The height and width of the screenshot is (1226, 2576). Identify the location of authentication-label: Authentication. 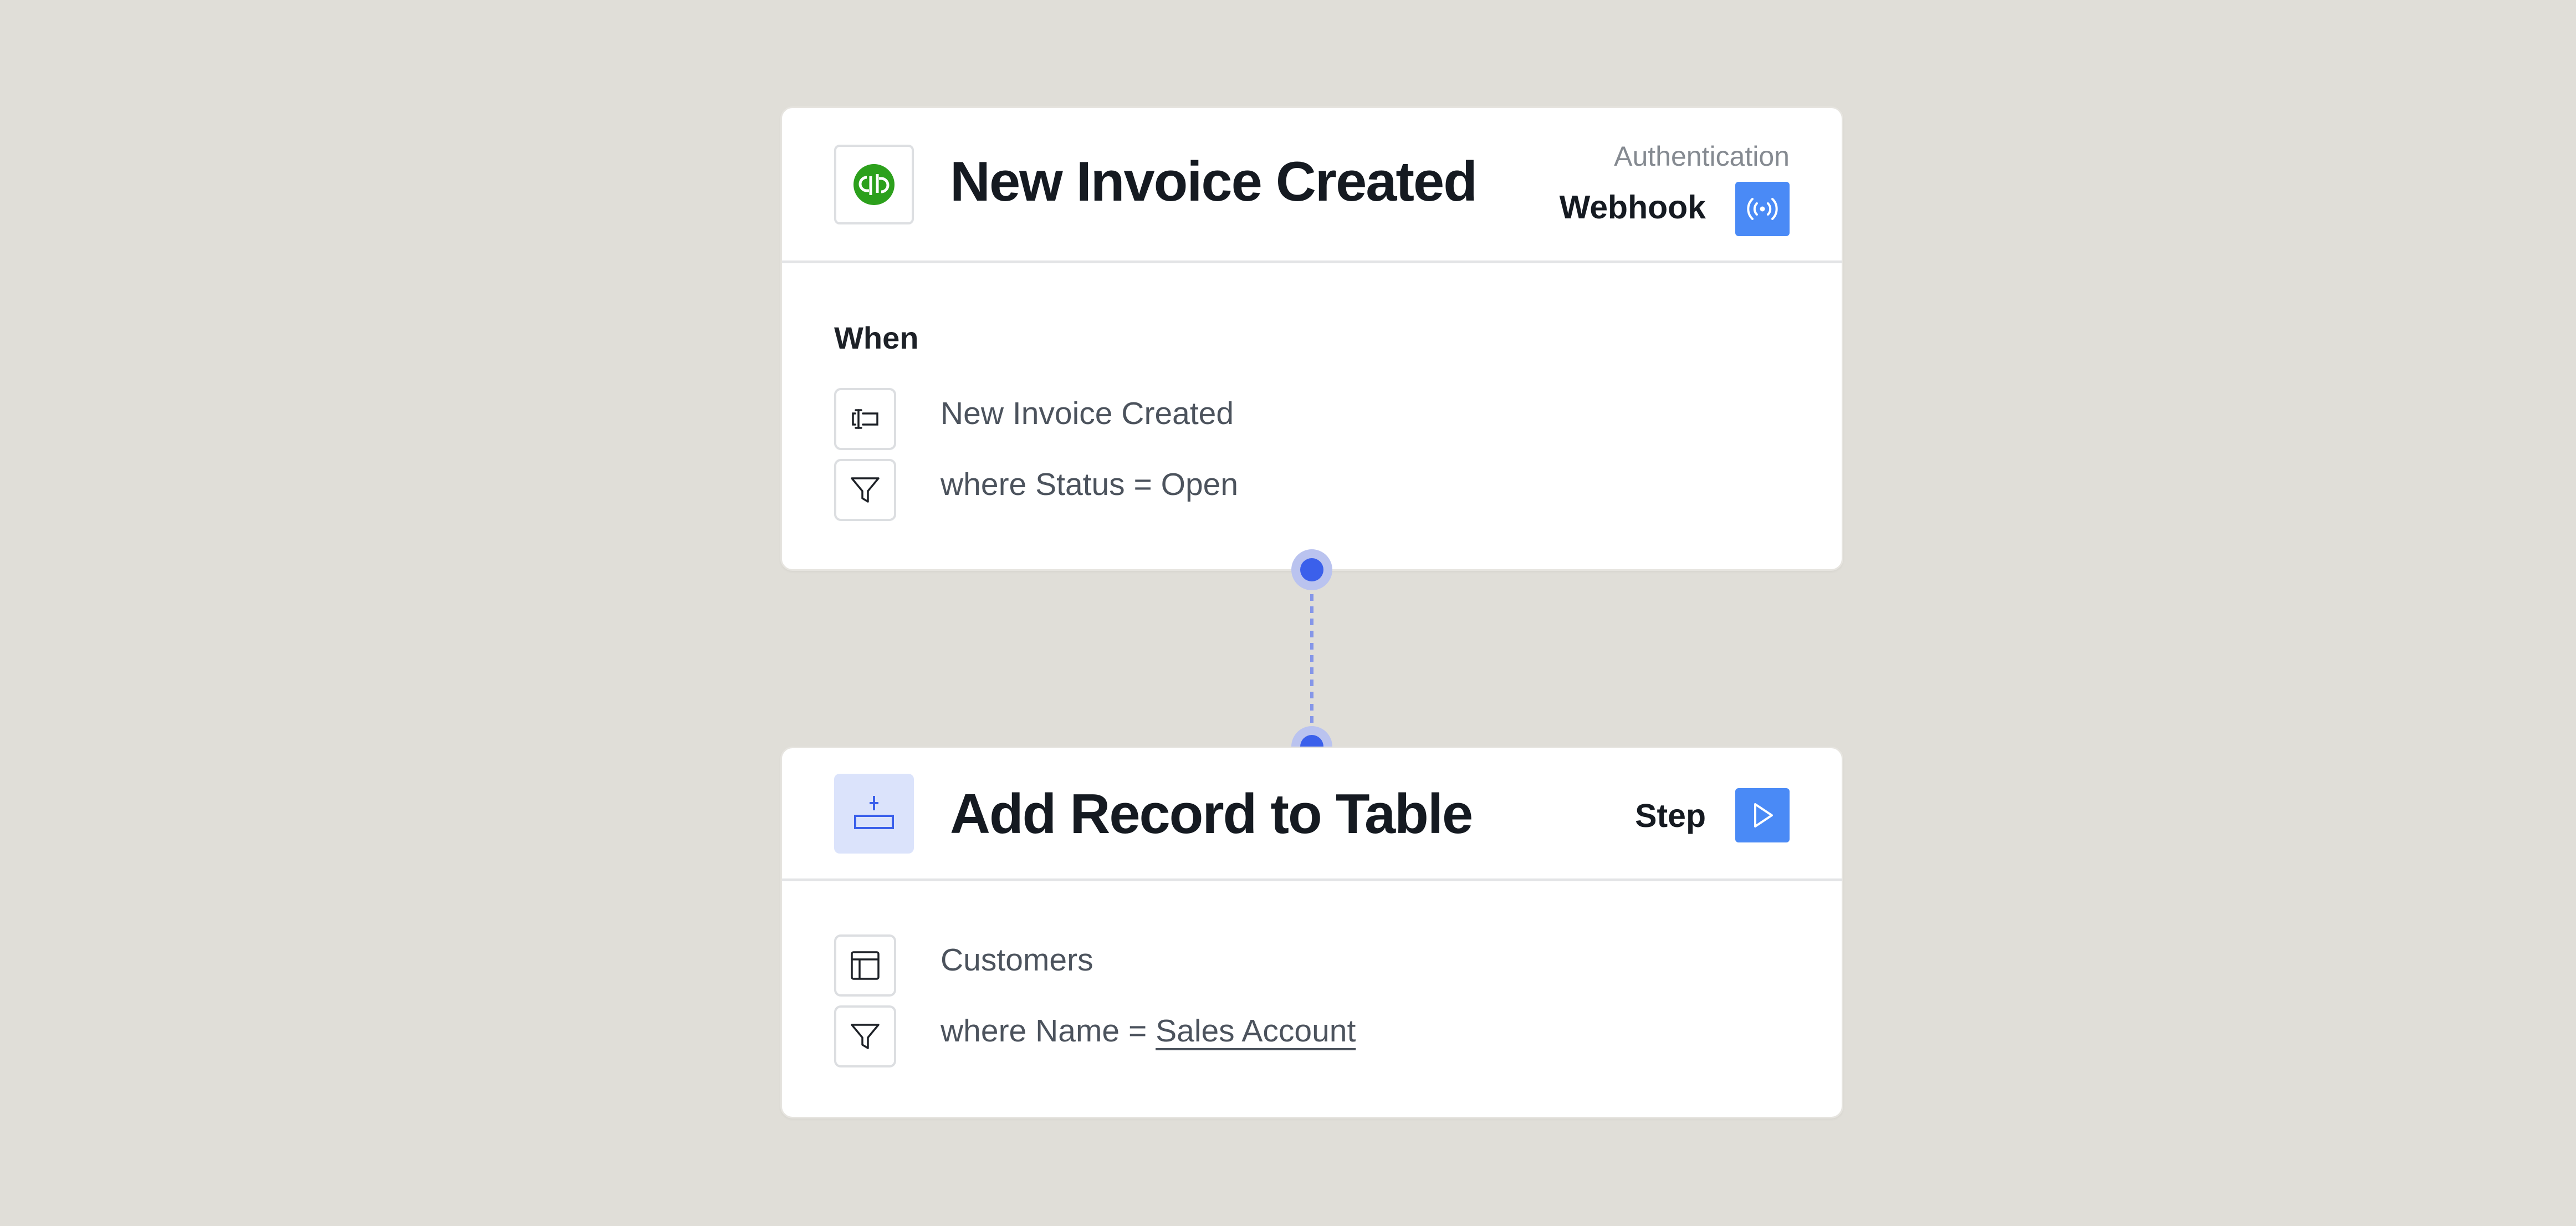
(1702, 156).